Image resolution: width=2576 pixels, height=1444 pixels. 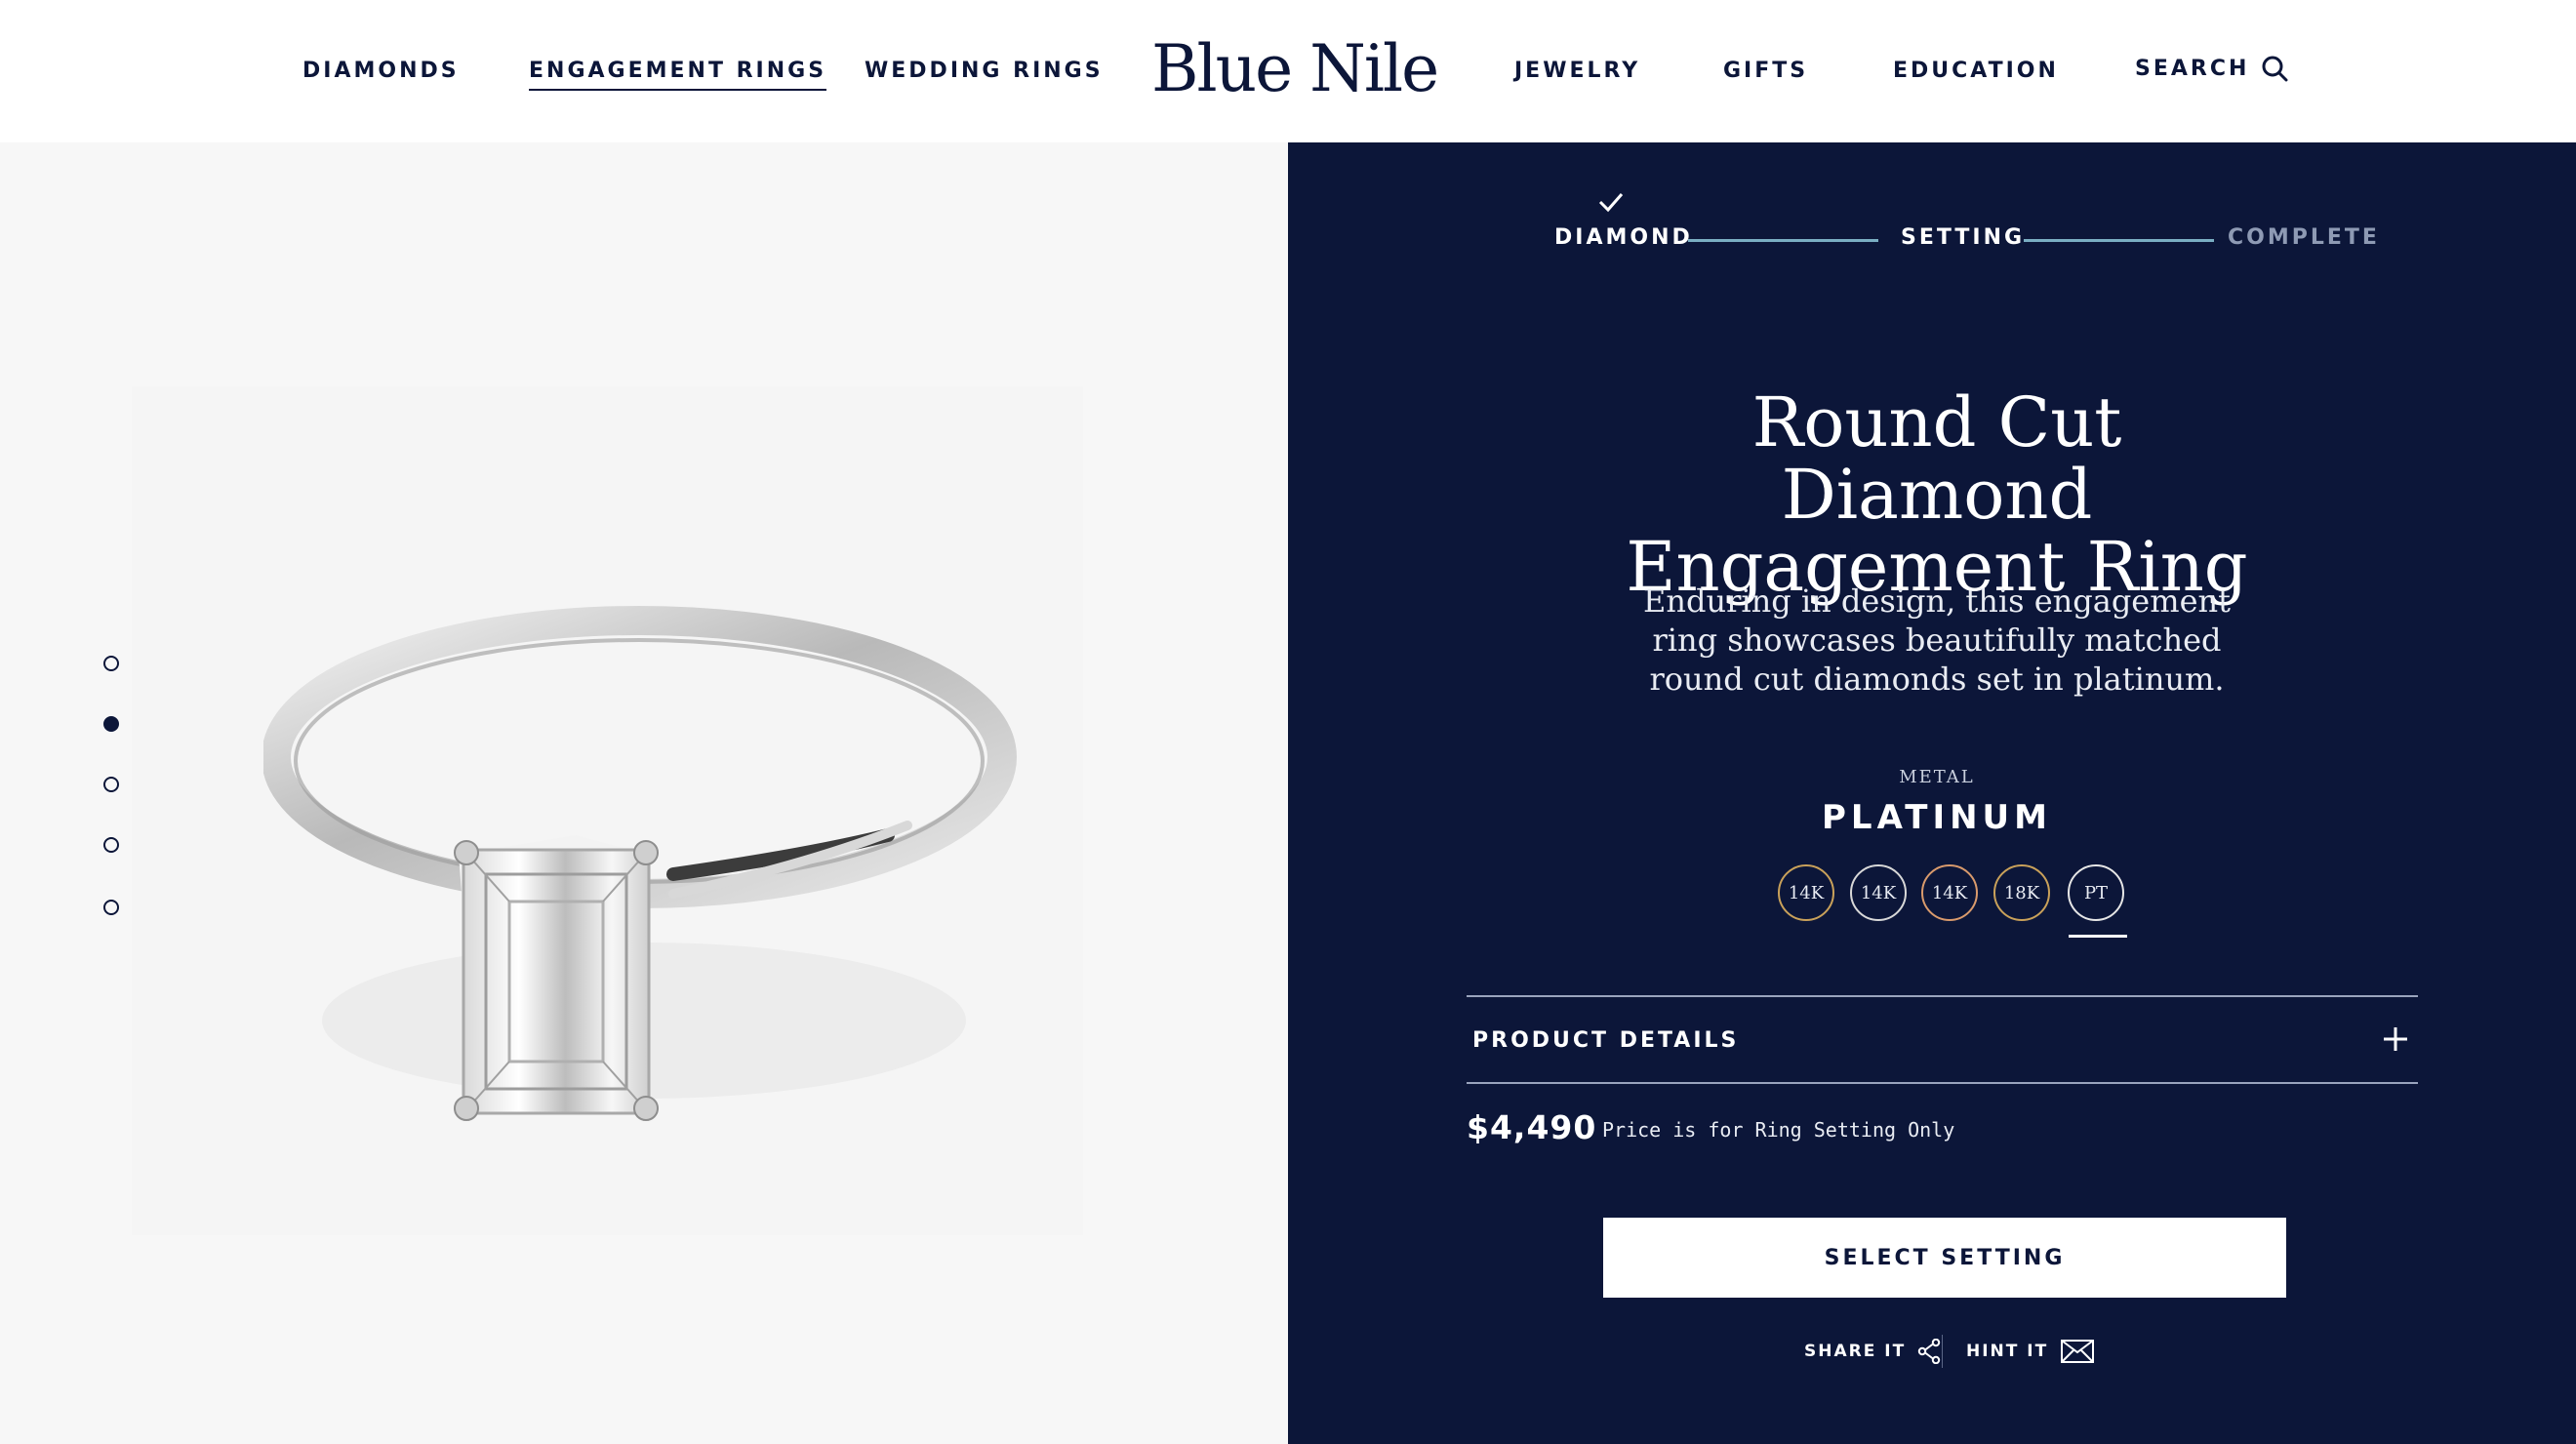 What do you see at coordinates (1942, 1083) in the screenshot?
I see `divider-bottom` at bounding box center [1942, 1083].